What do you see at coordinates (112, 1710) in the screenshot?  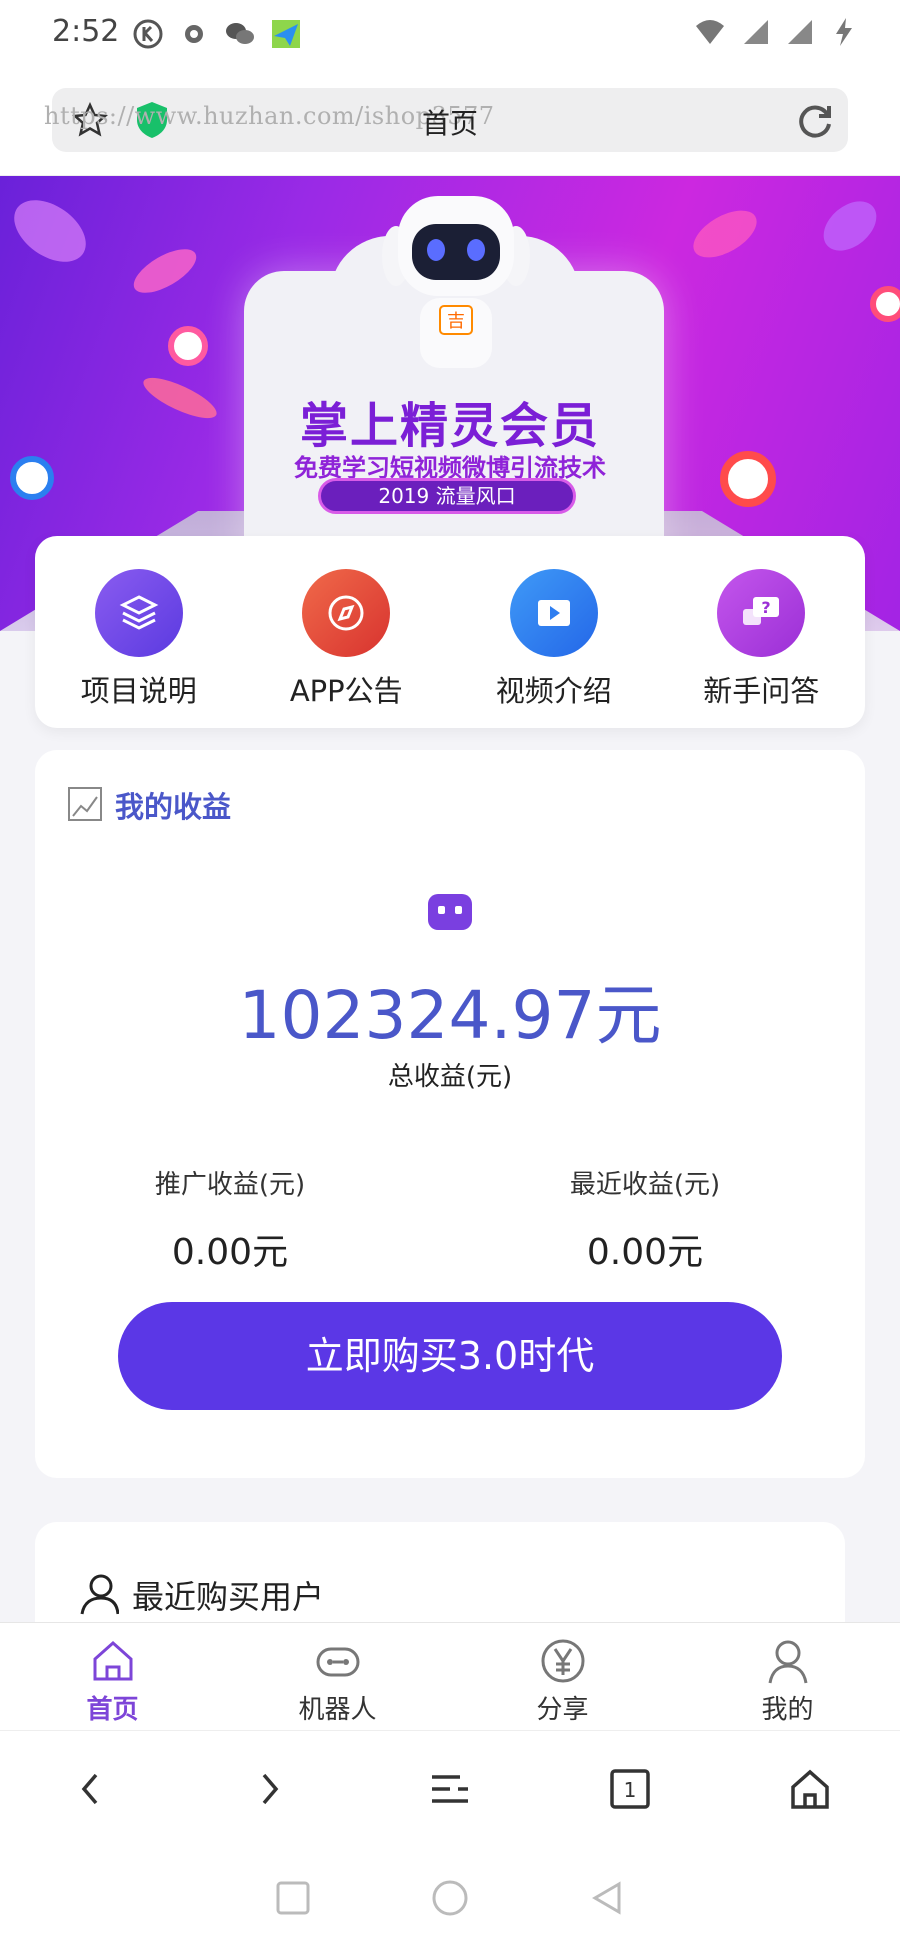 I see `tab-label: 首页` at bounding box center [112, 1710].